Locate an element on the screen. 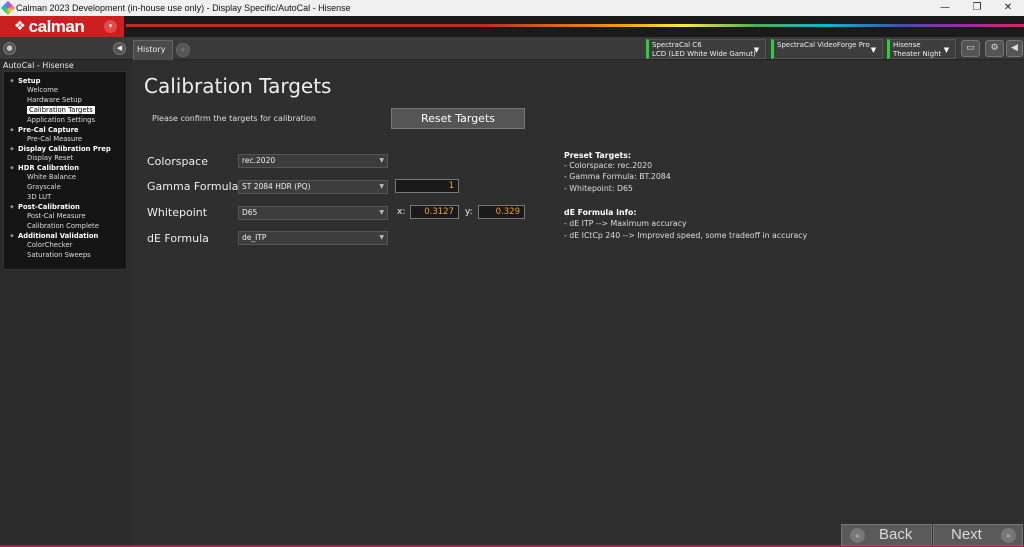 The height and width of the screenshot is (547, 1024). calman-app-icon is located at coordinates (8, 8).